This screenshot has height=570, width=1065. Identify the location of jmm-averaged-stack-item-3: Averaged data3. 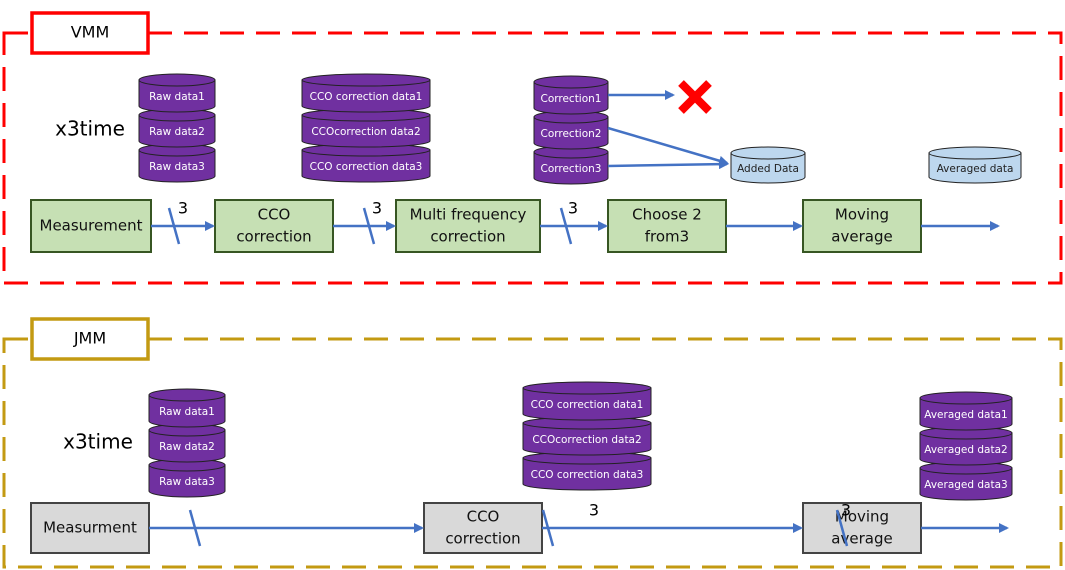
(966, 481).